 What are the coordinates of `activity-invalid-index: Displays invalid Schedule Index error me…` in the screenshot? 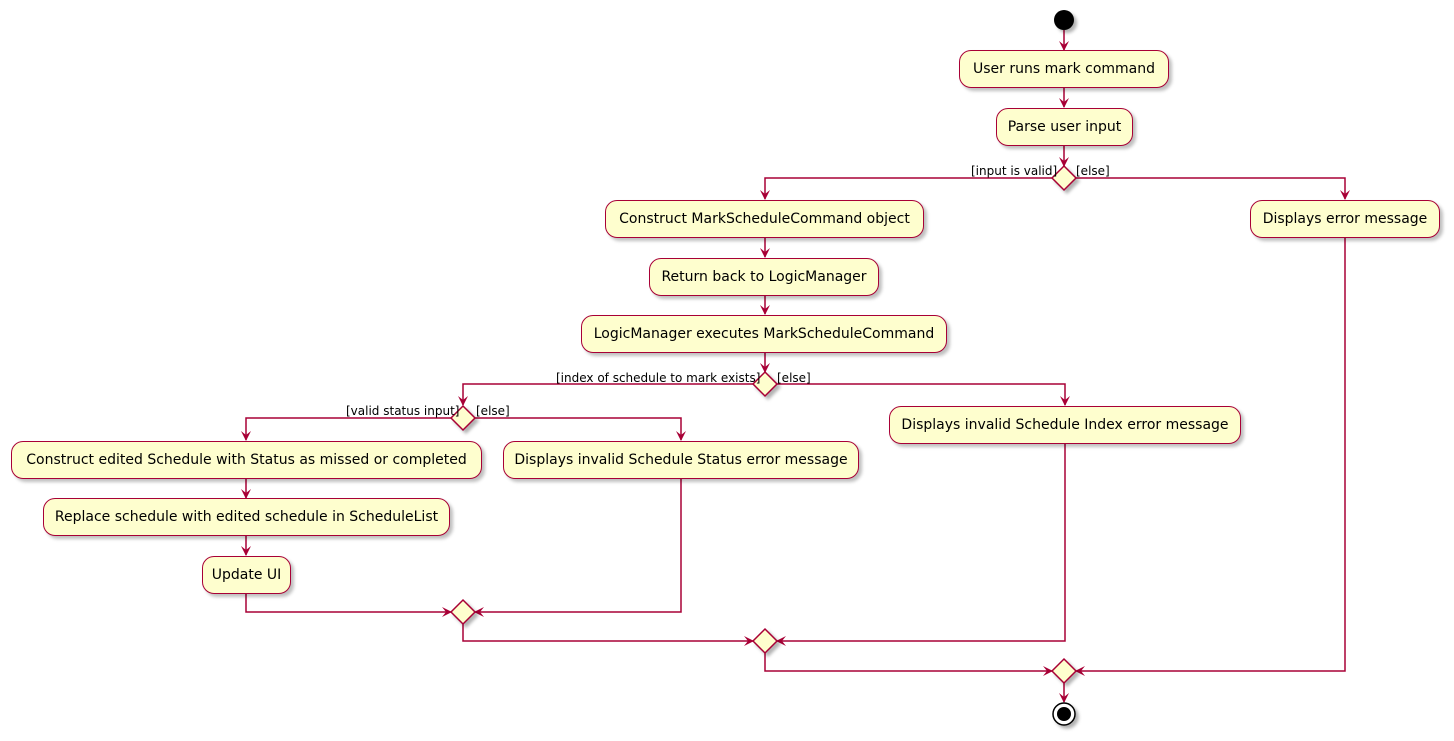 It's located at (1065, 425).